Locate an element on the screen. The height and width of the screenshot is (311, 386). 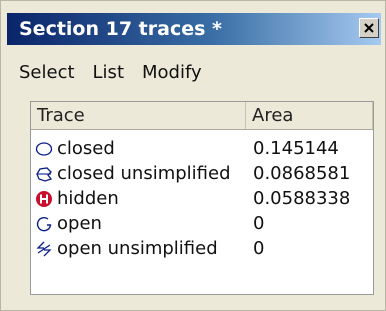
column-header-area: Area is located at coordinates (309, 115).